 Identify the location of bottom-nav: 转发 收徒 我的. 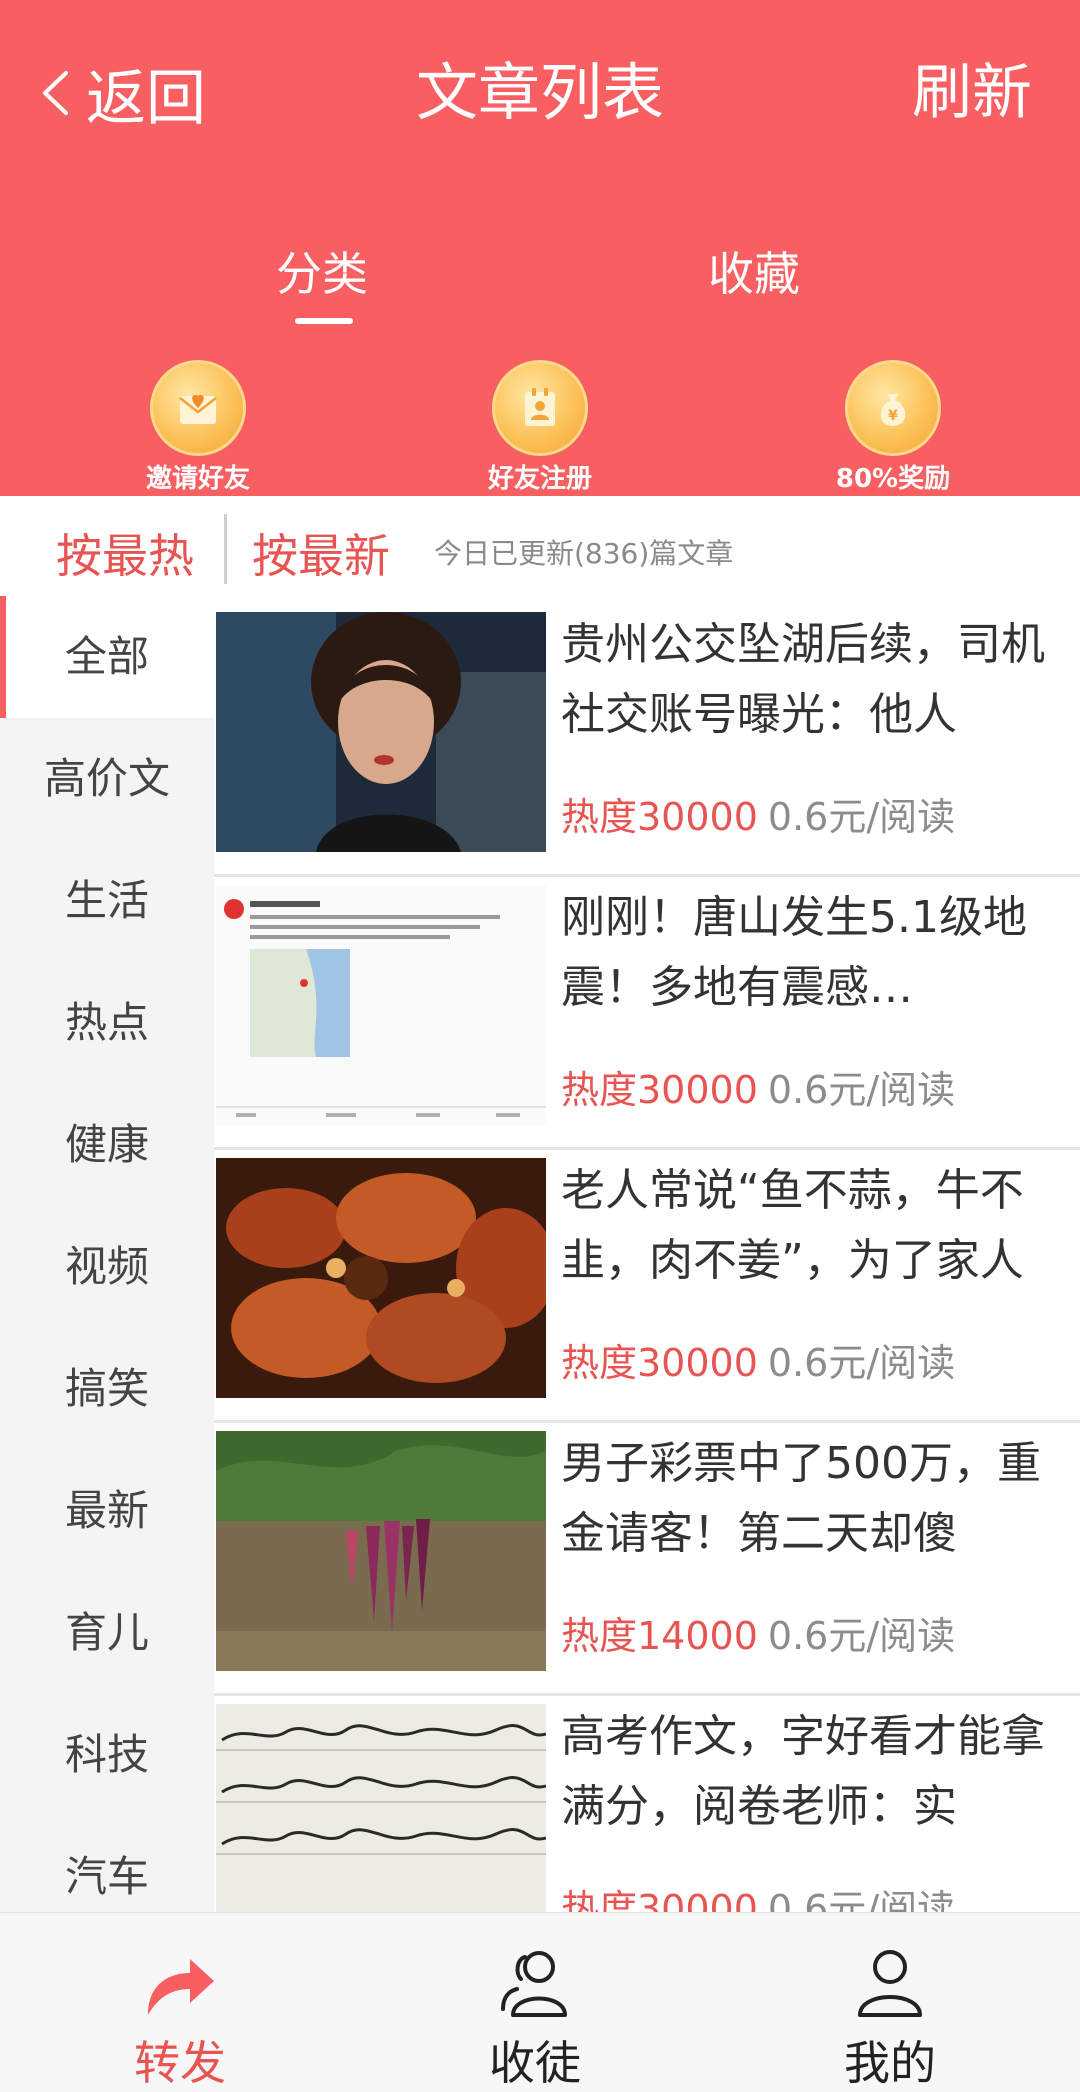
(540, 2002).